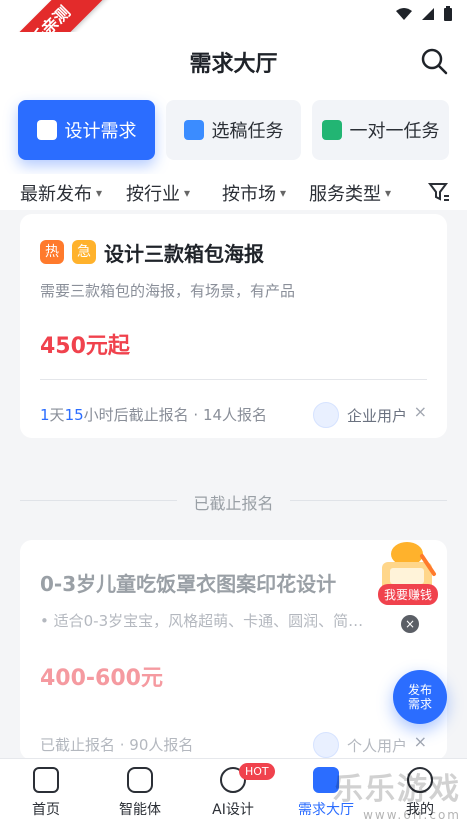 The image size is (467, 831). I want to click on tab-pick-draft: 选稿任务, so click(233, 130).